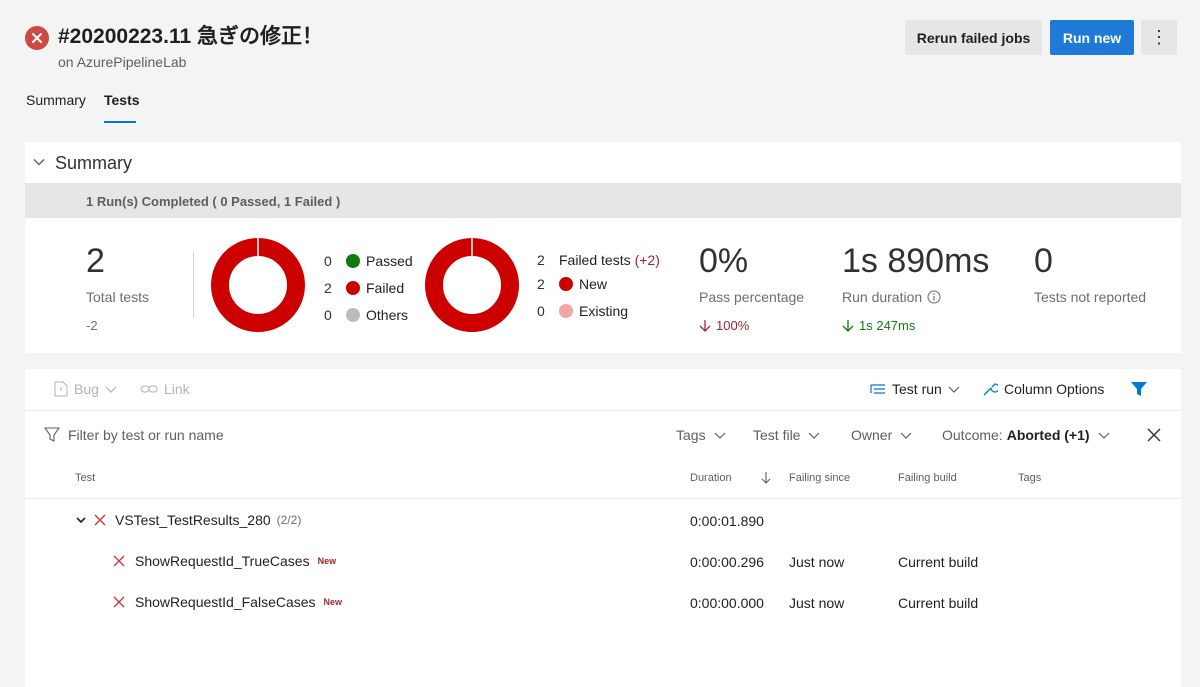 Image resolution: width=1200 pixels, height=687 pixels. I want to click on filter-search-input: Filter by test or run name, so click(146, 435).